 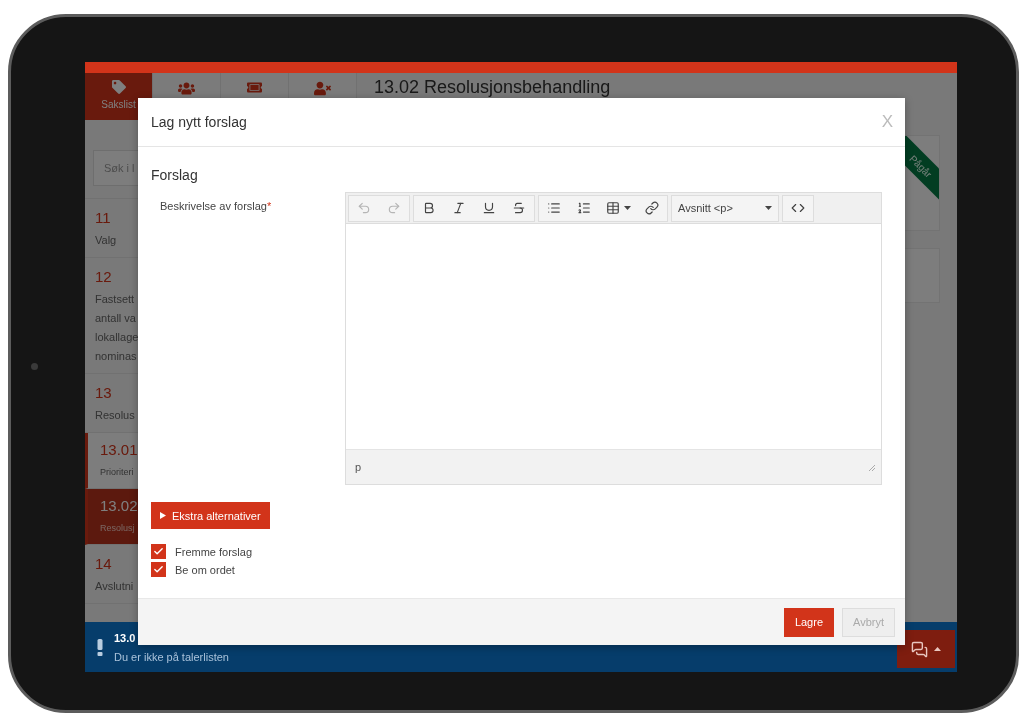 What do you see at coordinates (117, 472) in the screenshot?
I see `item-title: Prioriteri` at bounding box center [117, 472].